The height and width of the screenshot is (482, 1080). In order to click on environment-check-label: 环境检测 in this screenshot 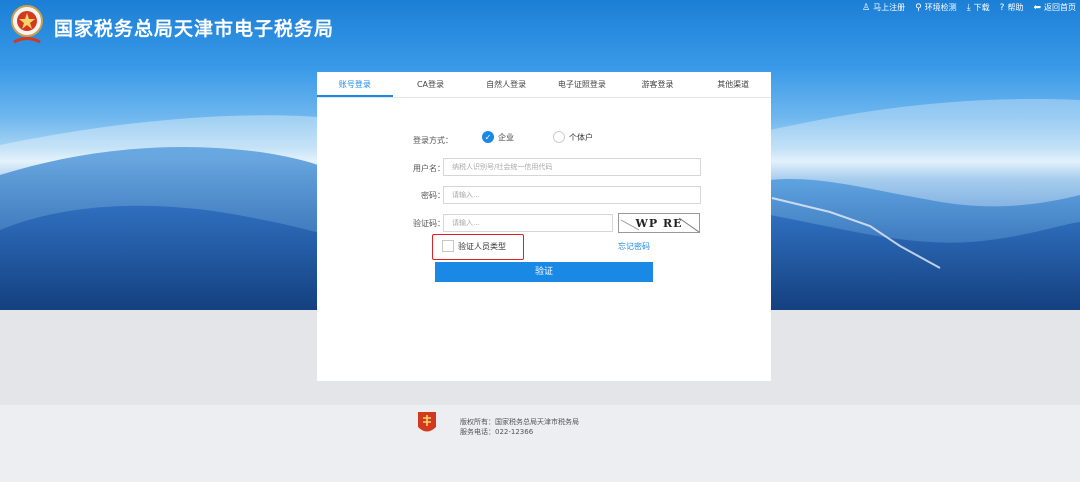, I will do `click(940, 7)`.